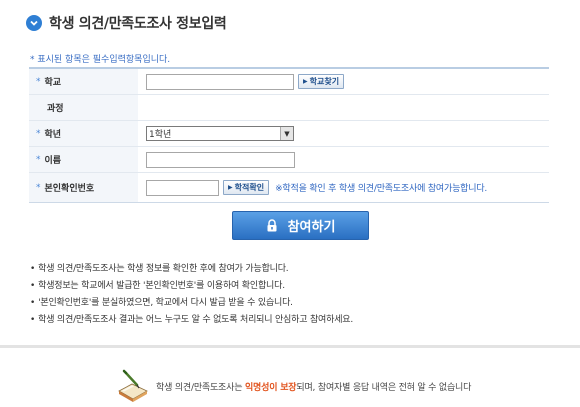  Describe the element at coordinates (220, 81) in the screenshot. I see `school-input` at that location.